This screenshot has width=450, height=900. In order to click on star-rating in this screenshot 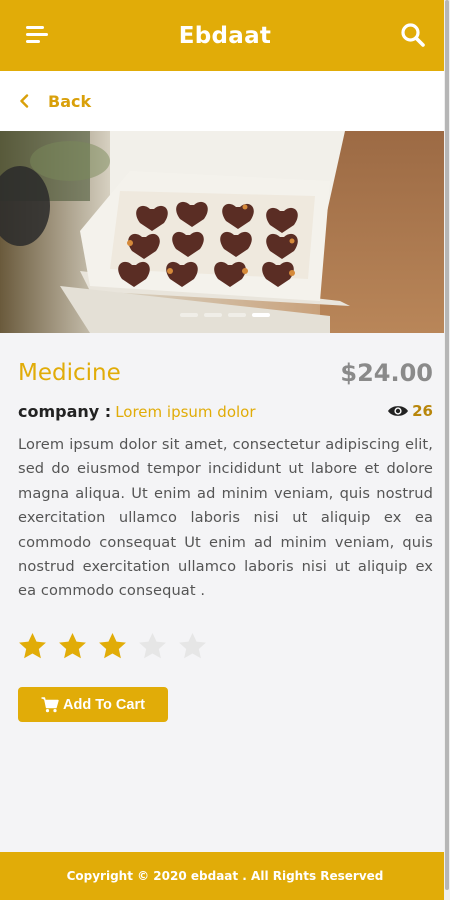, I will do `click(112, 646)`.